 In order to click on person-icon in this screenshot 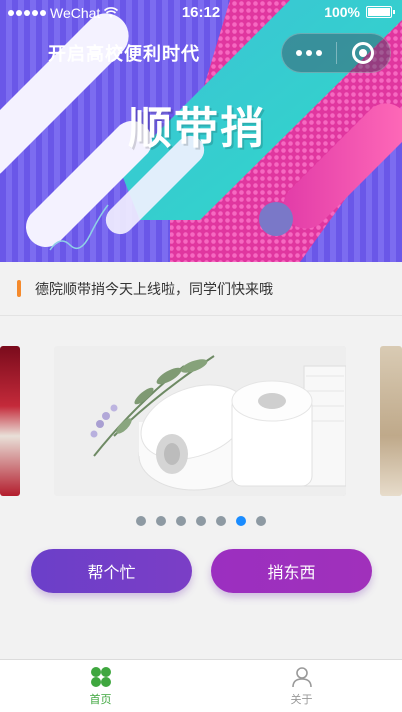, I will do `click(301, 676)`.